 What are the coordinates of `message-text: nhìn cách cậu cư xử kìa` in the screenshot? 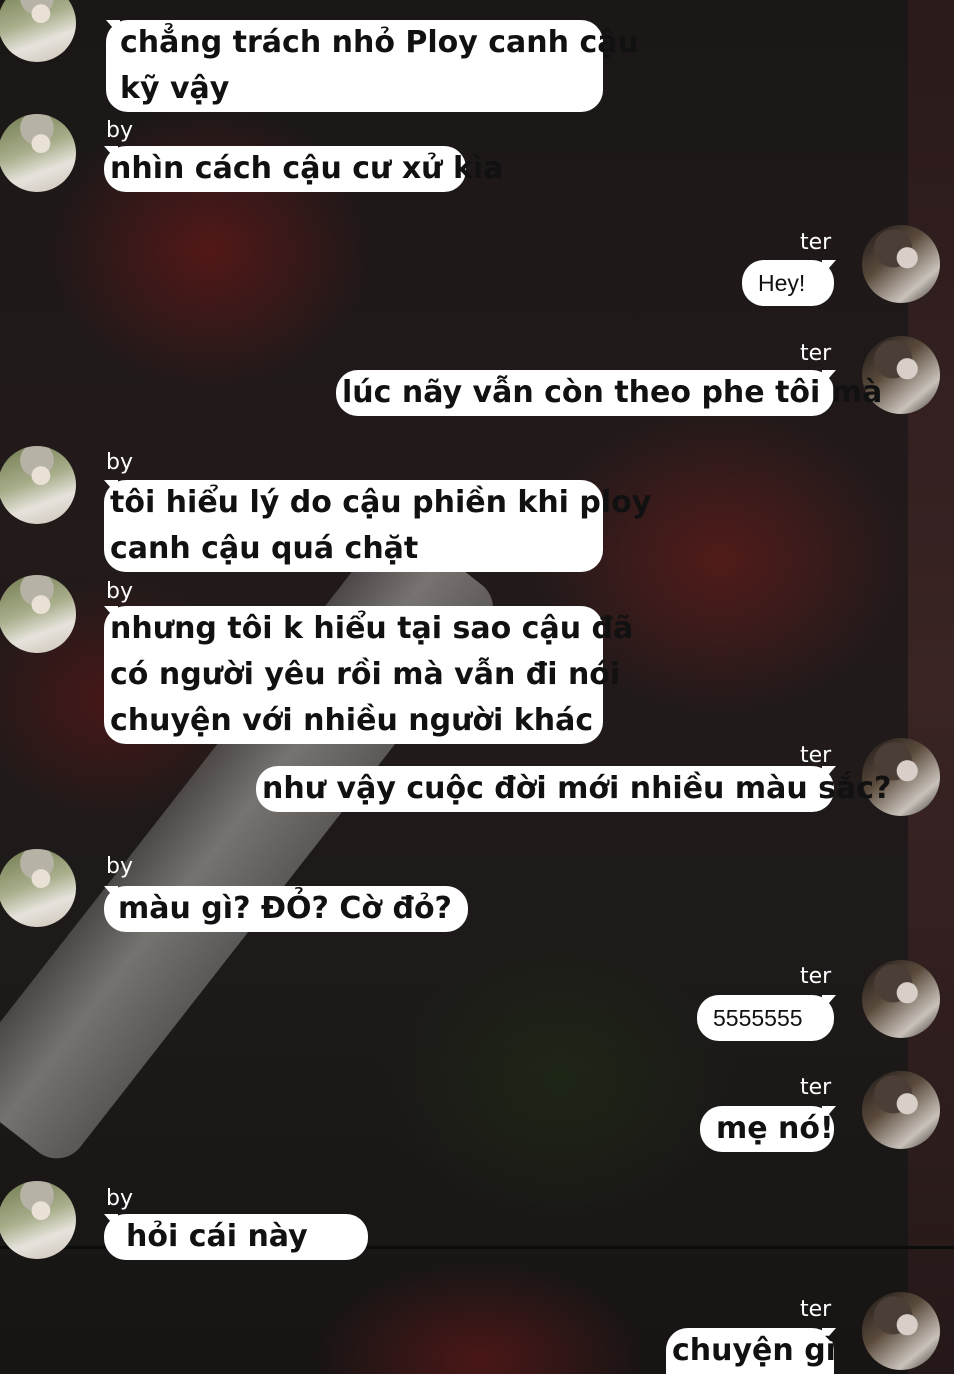 It's located at (307, 168).